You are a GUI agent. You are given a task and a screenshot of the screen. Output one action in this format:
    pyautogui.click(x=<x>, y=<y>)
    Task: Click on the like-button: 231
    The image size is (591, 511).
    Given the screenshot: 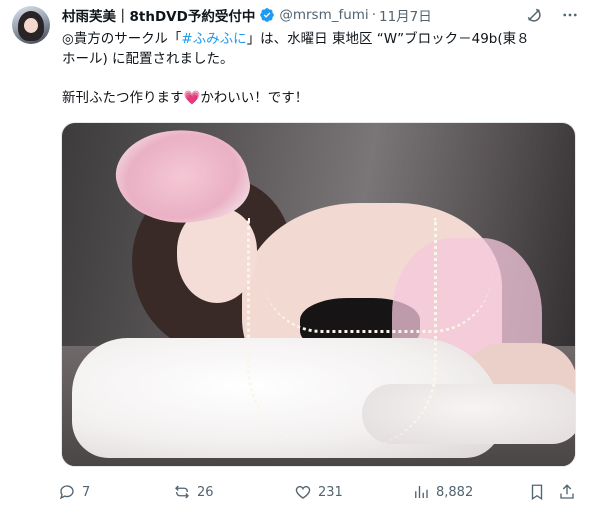 What is the action you would take?
    pyautogui.click(x=318, y=492)
    